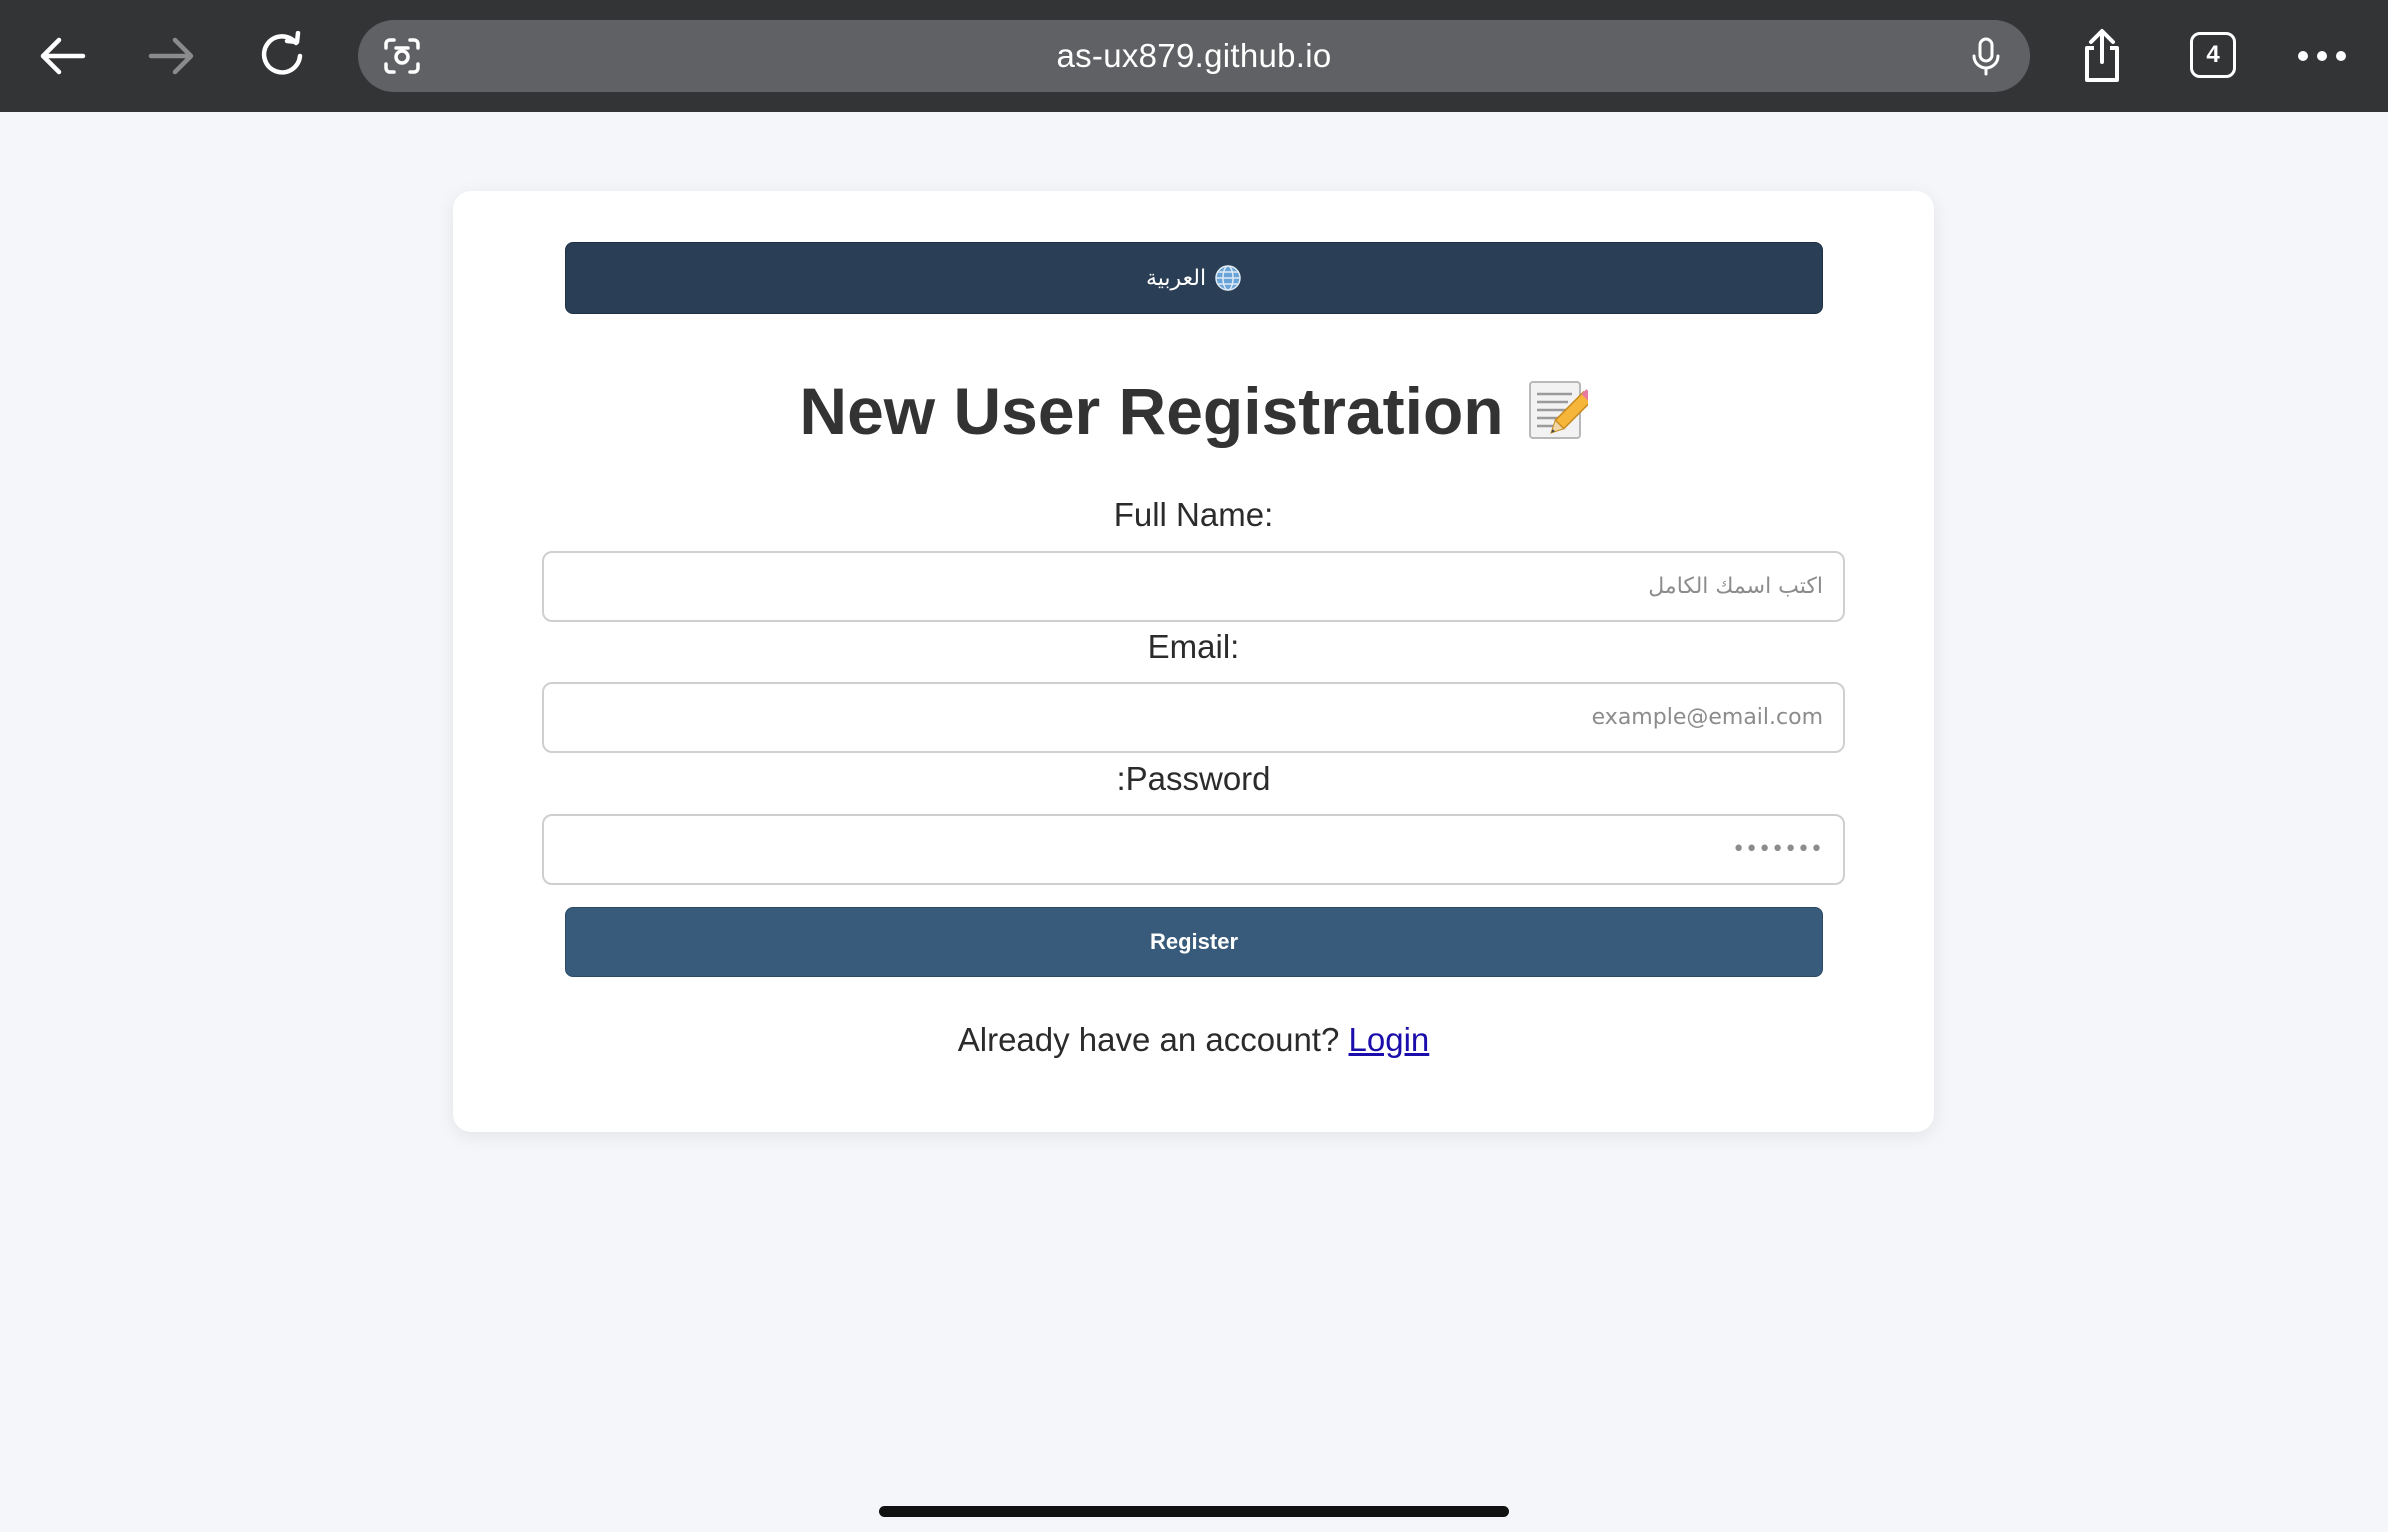  I want to click on login-link: Login, so click(1389, 1039).